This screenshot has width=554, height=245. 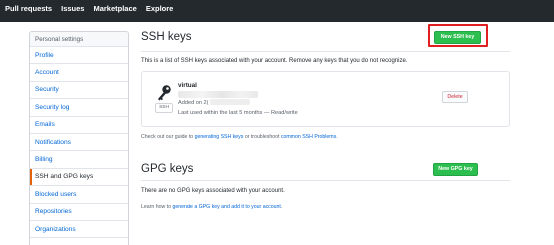 I want to click on gpg-keys-title: GPG keys, so click(x=167, y=169).